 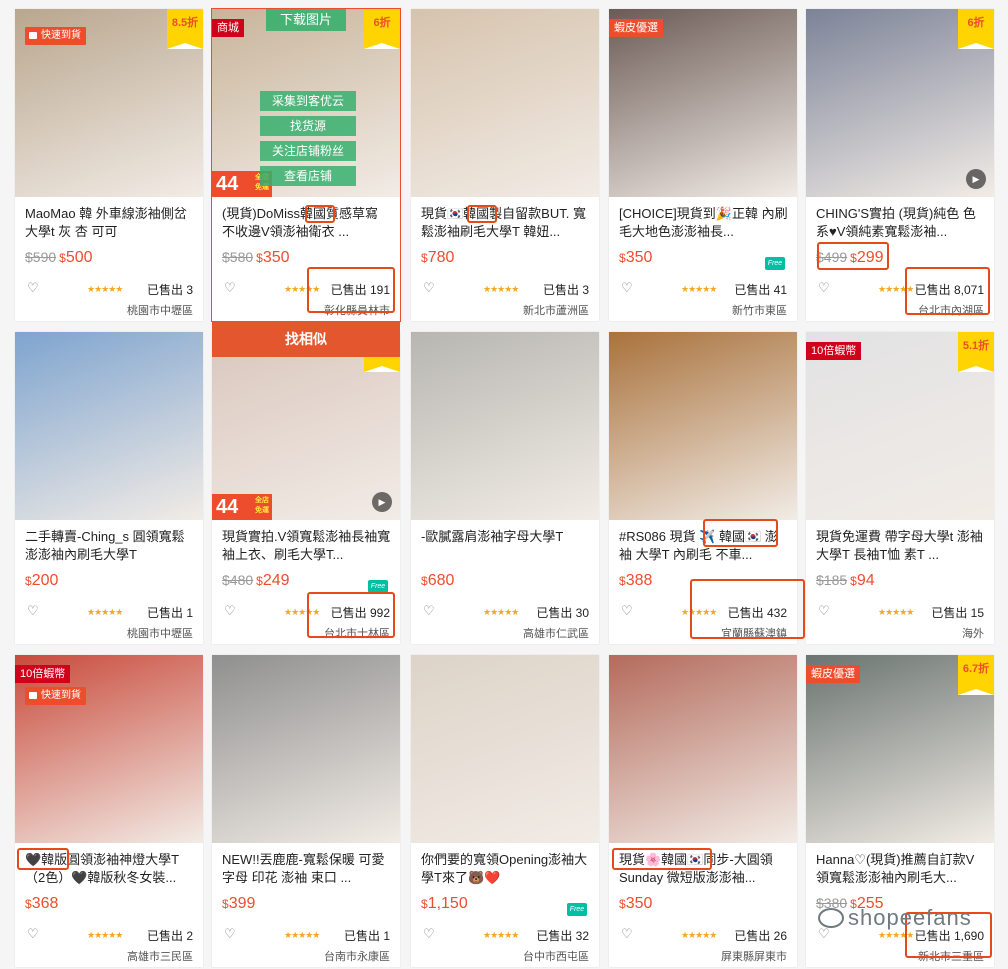 I want to click on sale-price: $399, so click(x=239, y=903).